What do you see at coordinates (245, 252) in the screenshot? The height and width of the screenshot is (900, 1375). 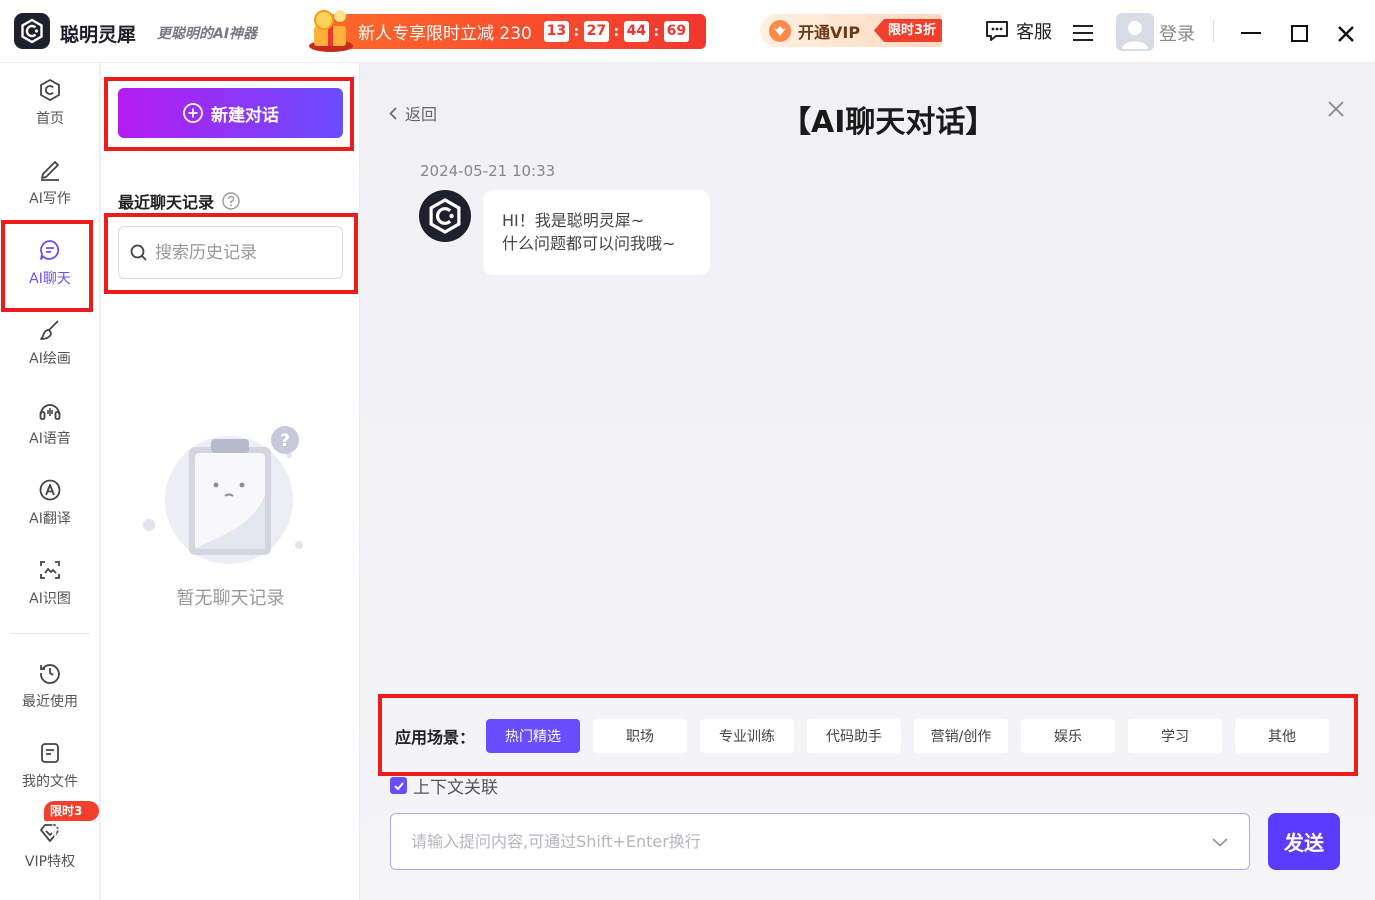 I see `history-search-input` at bounding box center [245, 252].